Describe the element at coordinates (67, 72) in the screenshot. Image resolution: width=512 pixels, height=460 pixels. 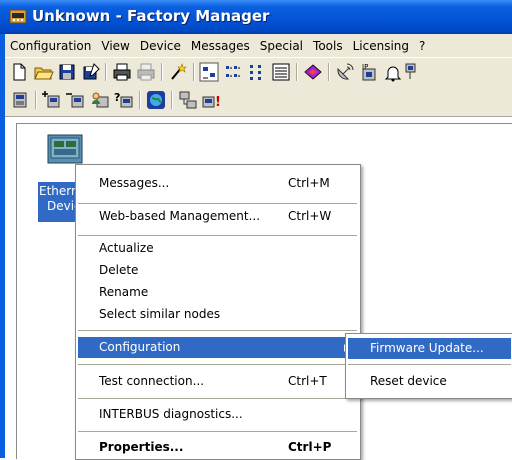
I see `save-icon` at that location.